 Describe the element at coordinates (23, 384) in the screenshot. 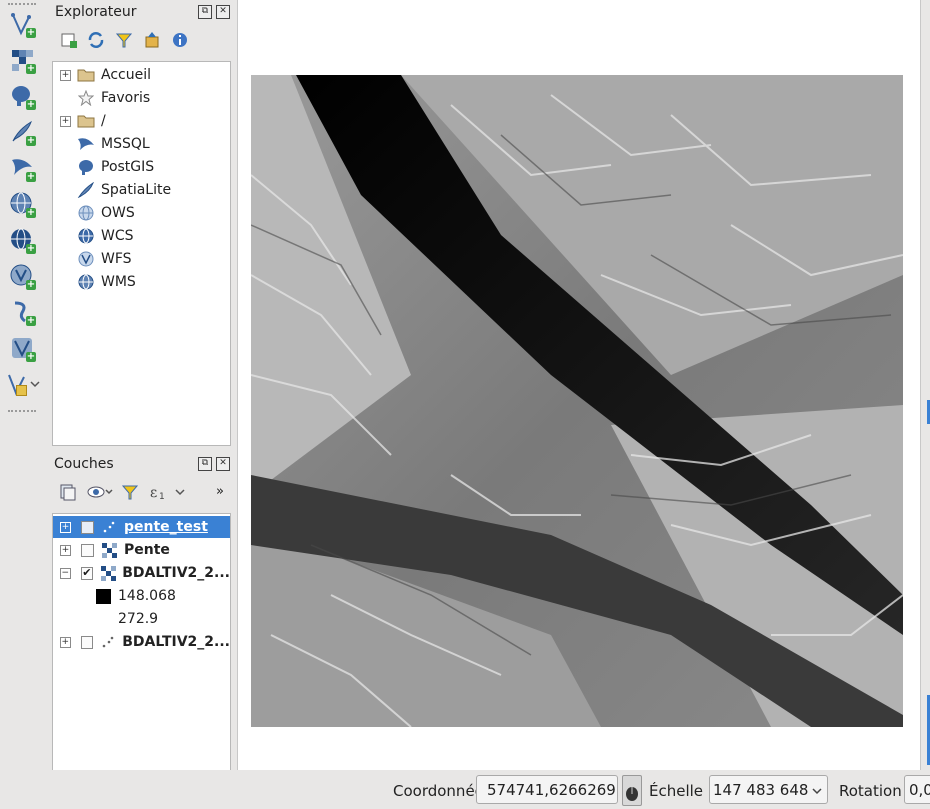

I see `new-shapefile-layer-button` at that location.